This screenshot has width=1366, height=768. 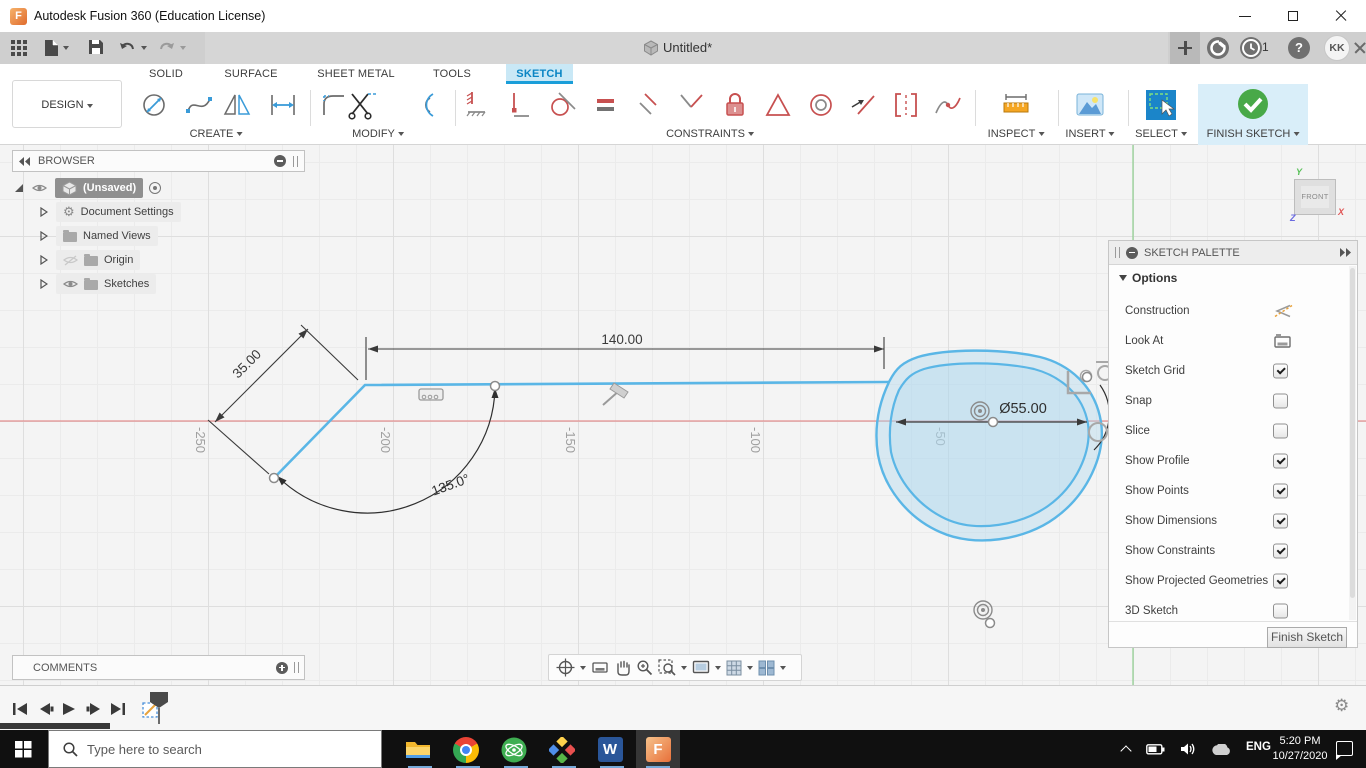 What do you see at coordinates (1337, 48) in the screenshot?
I see `user-avatar: KK` at bounding box center [1337, 48].